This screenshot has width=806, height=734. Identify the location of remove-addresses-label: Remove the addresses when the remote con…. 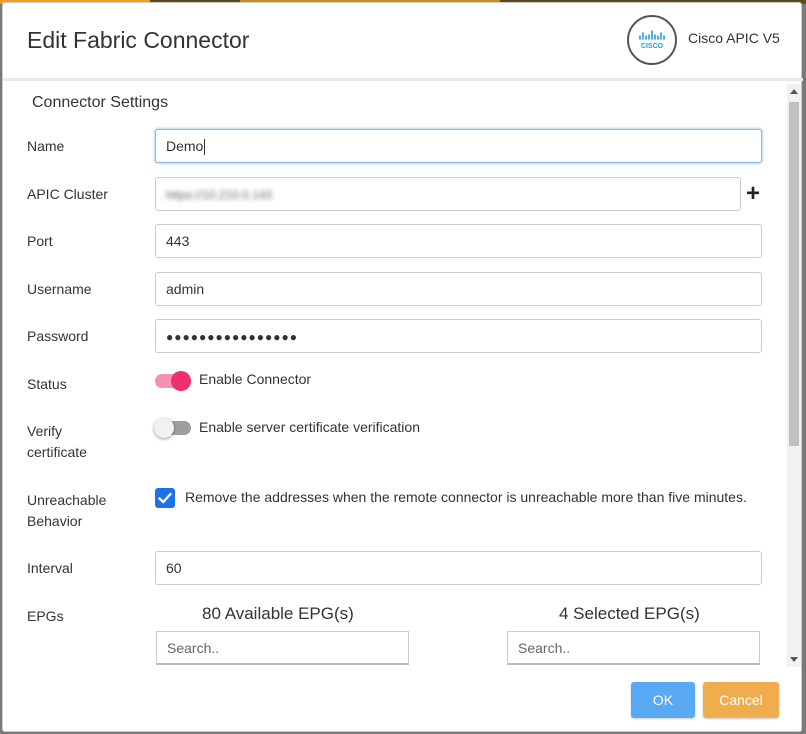
(466, 497).